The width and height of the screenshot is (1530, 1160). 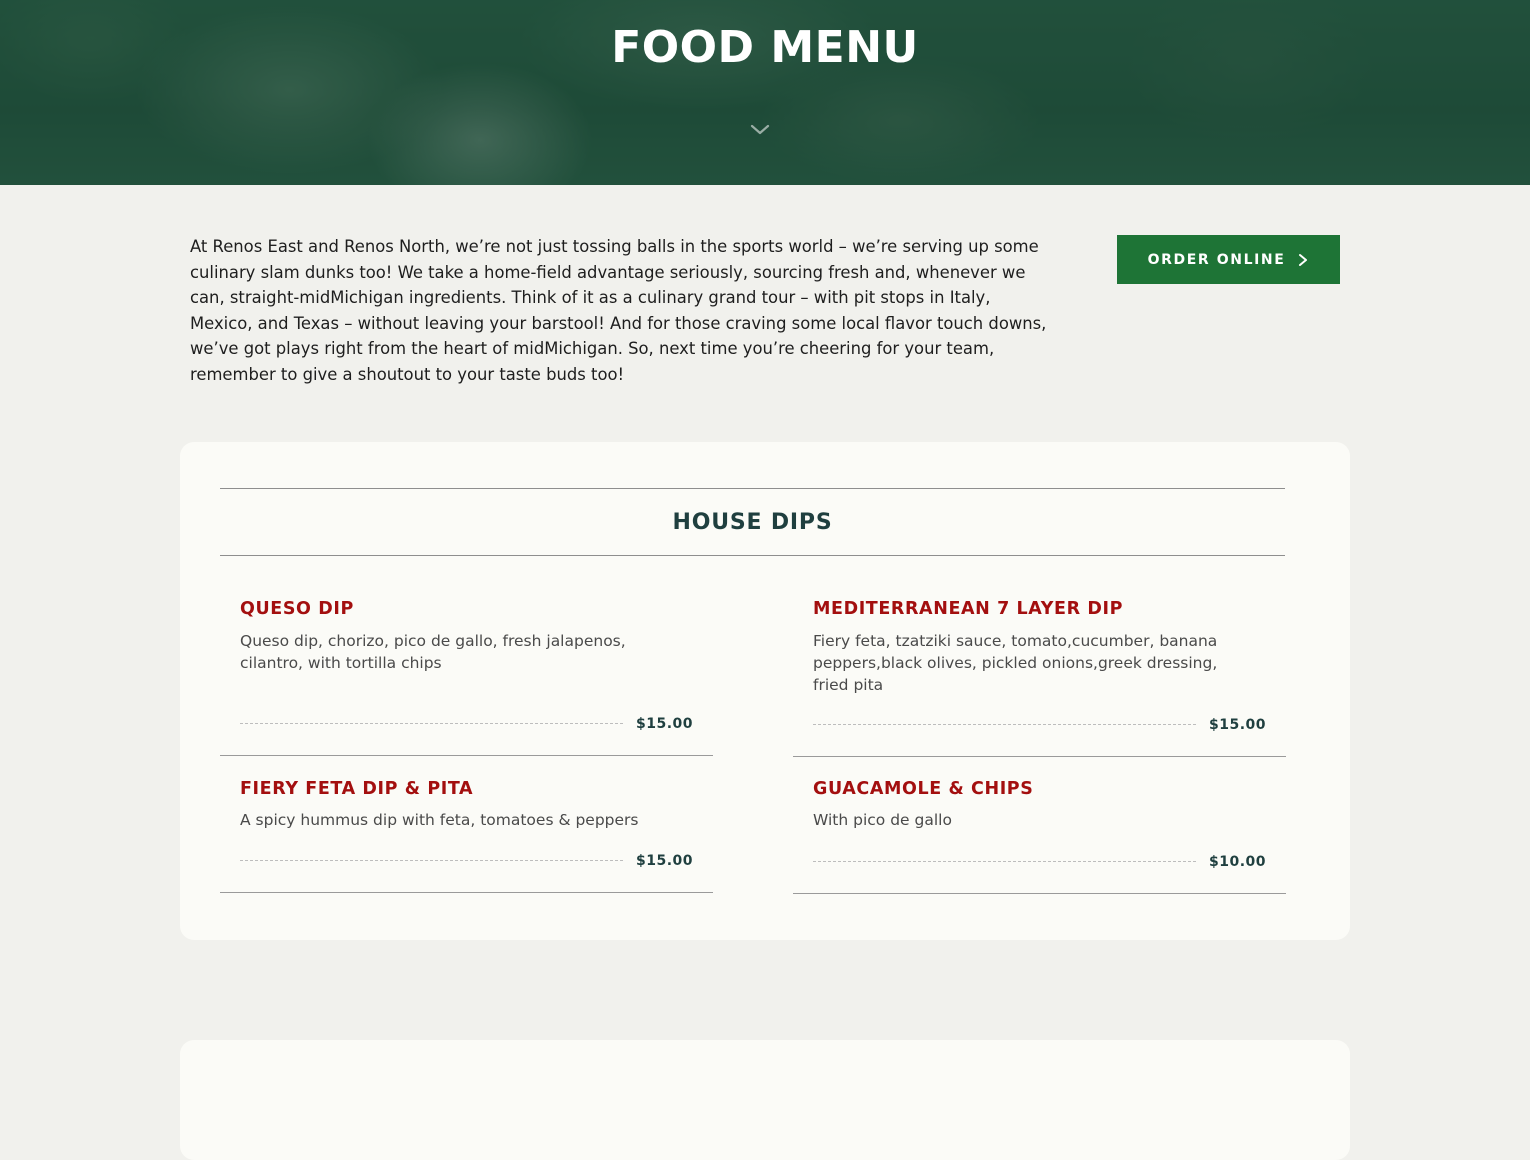 I want to click on menu-item-name: QUESO DIP, so click(x=297, y=609).